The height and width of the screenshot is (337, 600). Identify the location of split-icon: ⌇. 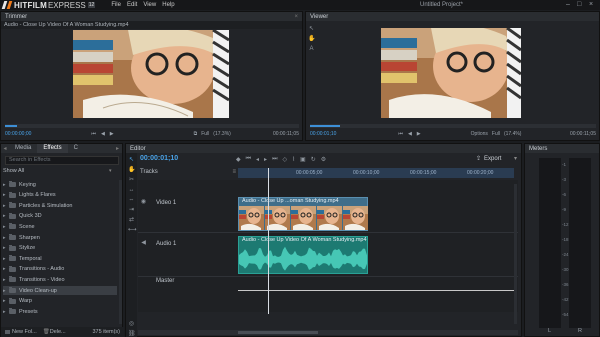
(293, 159).